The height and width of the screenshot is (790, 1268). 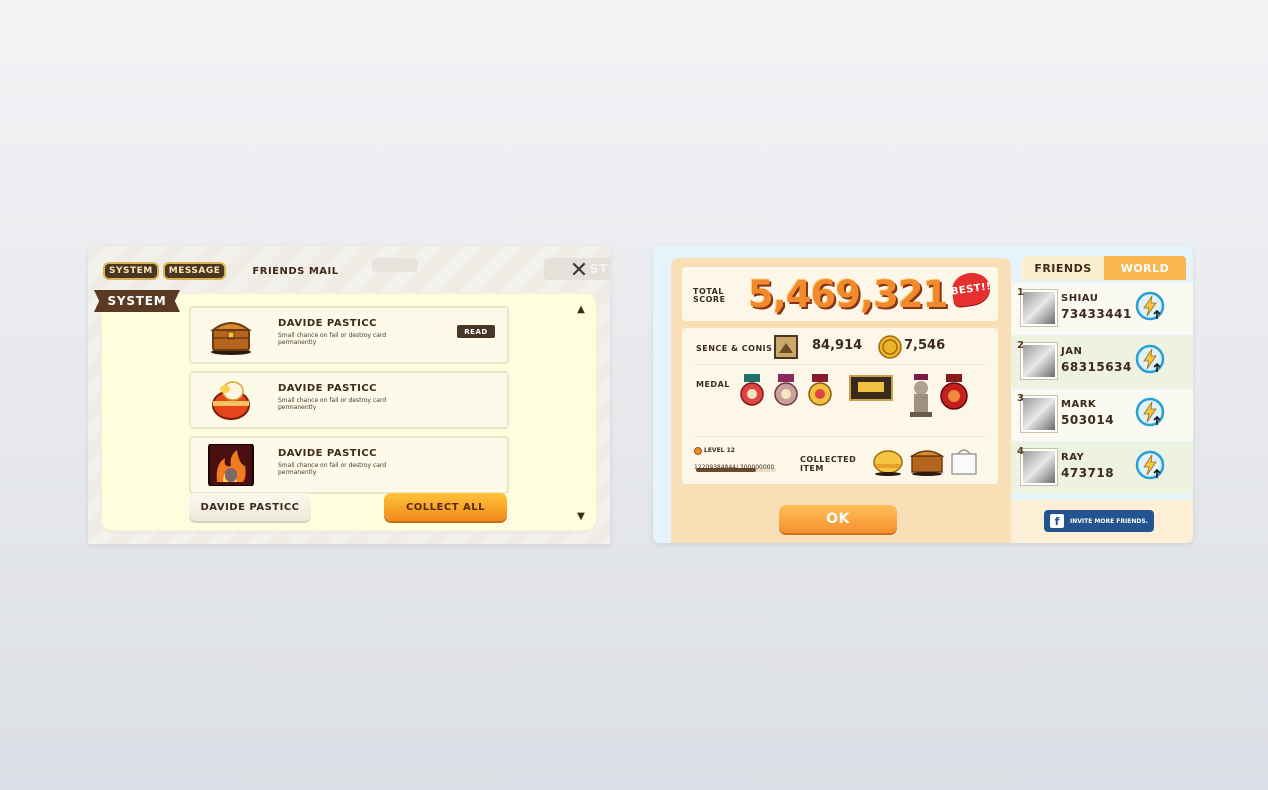 What do you see at coordinates (1021, 292) in the screenshot?
I see `rank-number: 1` at bounding box center [1021, 292].